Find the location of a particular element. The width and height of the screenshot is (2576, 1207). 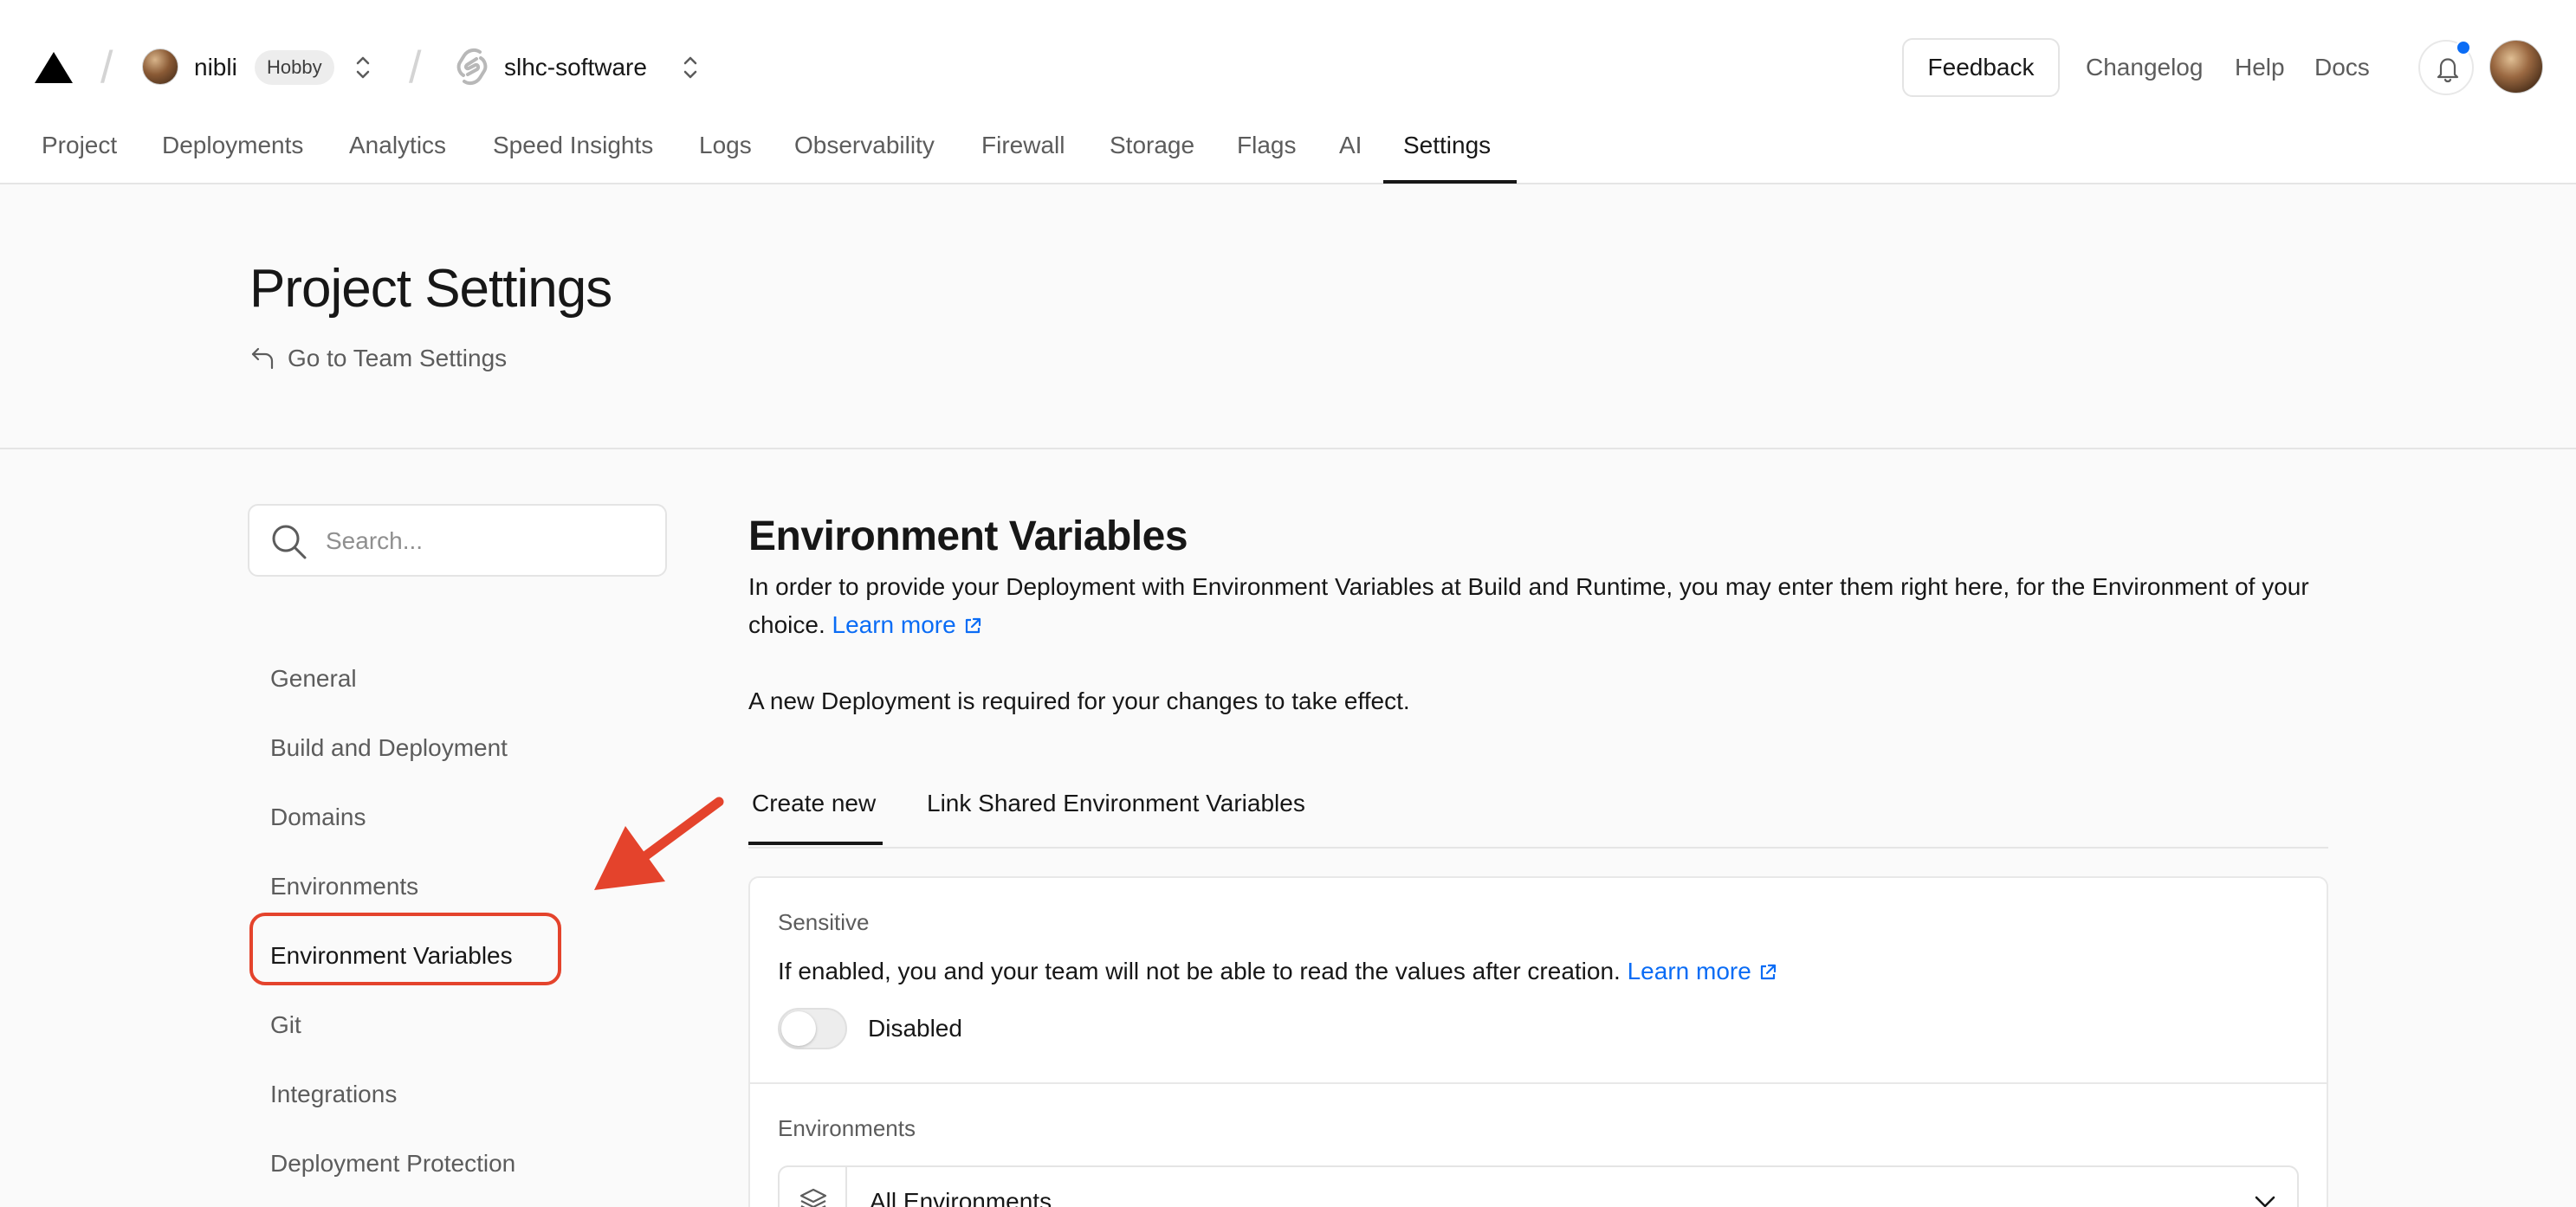

back-link-label: Go to Team Settings is located at coordinates (398, 358).